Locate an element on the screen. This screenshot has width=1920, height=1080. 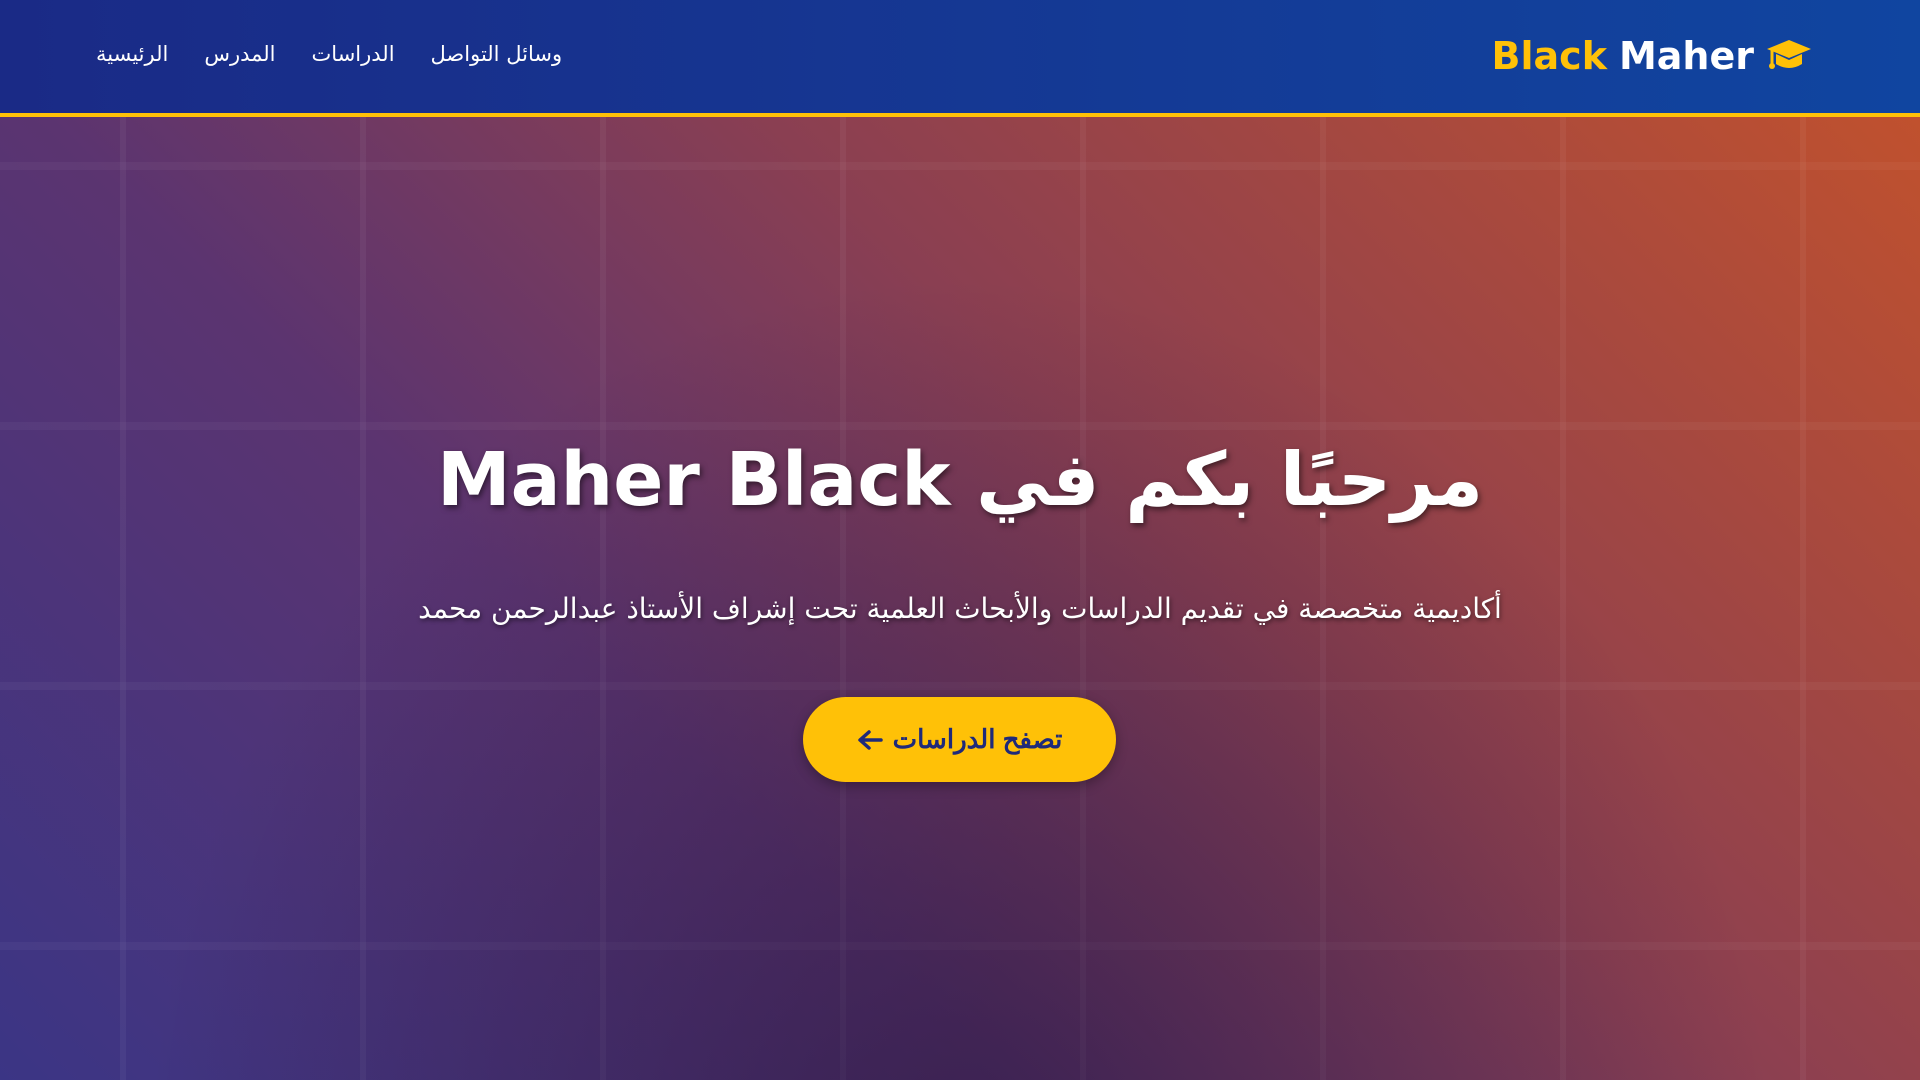
nav-social: وسائل التواصل is located at coordinates (497, 54).